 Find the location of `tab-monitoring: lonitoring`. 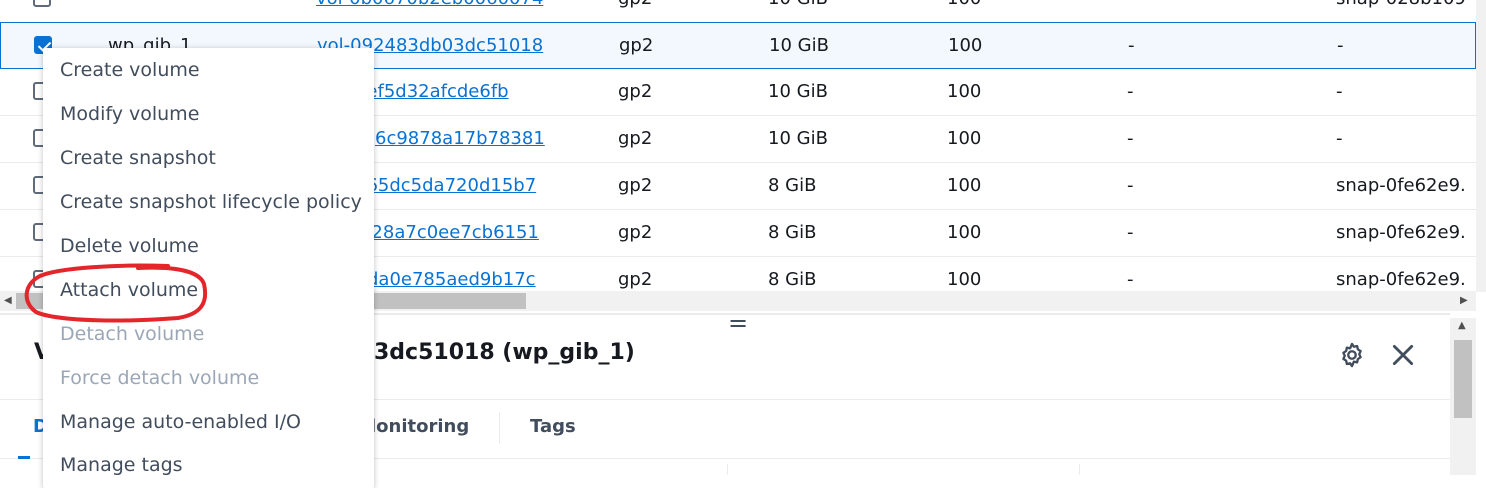

tab-monitoring: lonitoring is located at coordinates (419, 426).